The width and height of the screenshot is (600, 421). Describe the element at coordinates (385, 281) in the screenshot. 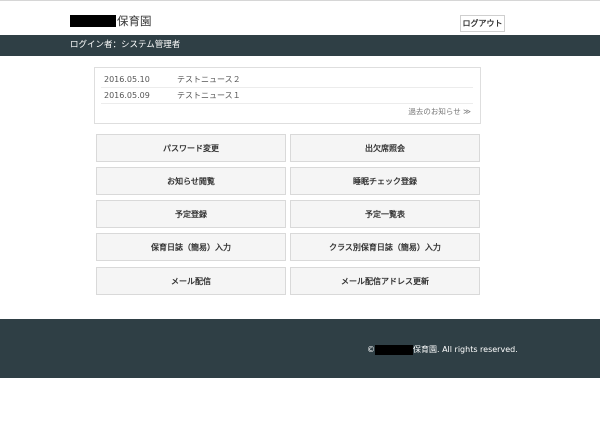

I see `mail-address-update-button: メール配信アドレス更新` at that location.